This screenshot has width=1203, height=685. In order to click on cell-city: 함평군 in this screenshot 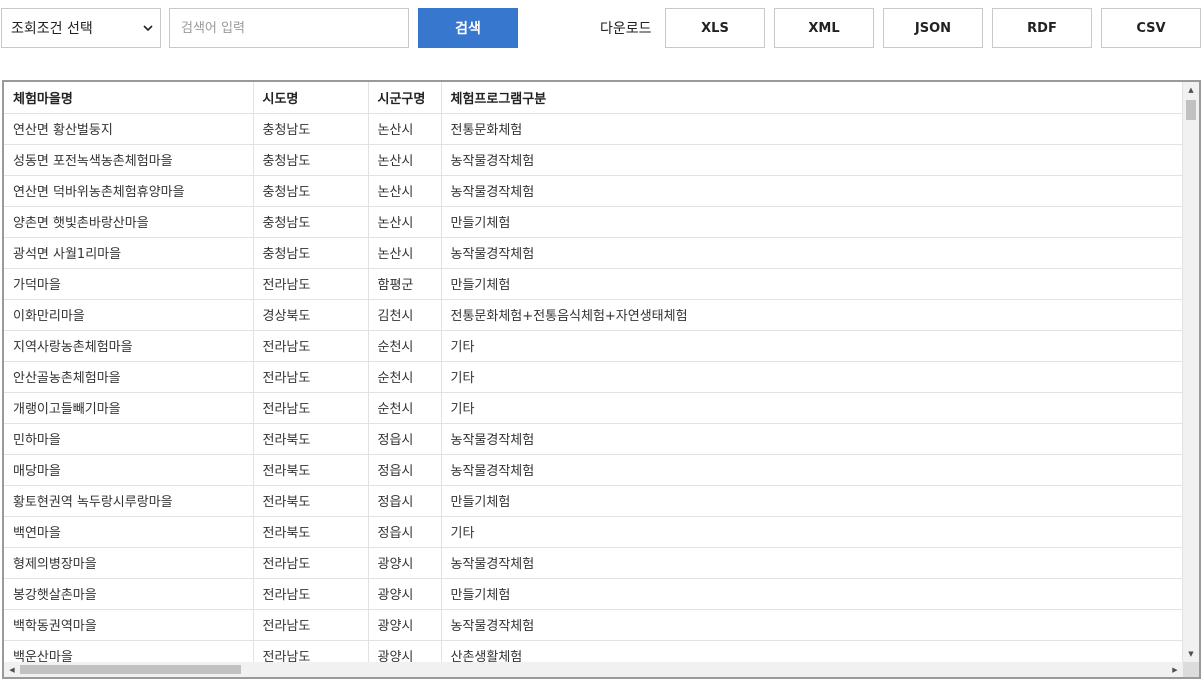, I will do `click(405, 284)`.